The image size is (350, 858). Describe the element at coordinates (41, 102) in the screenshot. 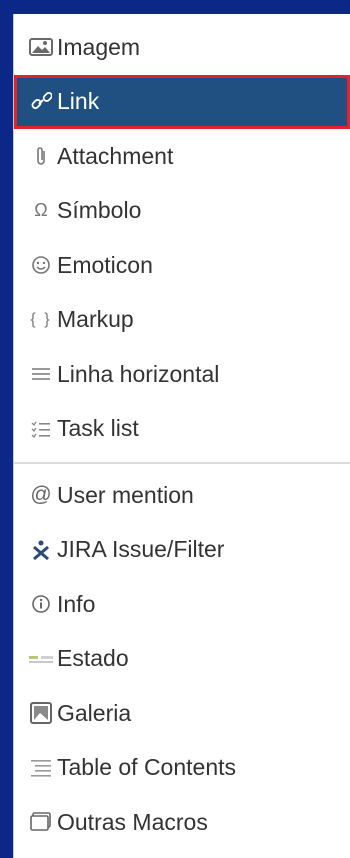

I see `link-icon` at that location.